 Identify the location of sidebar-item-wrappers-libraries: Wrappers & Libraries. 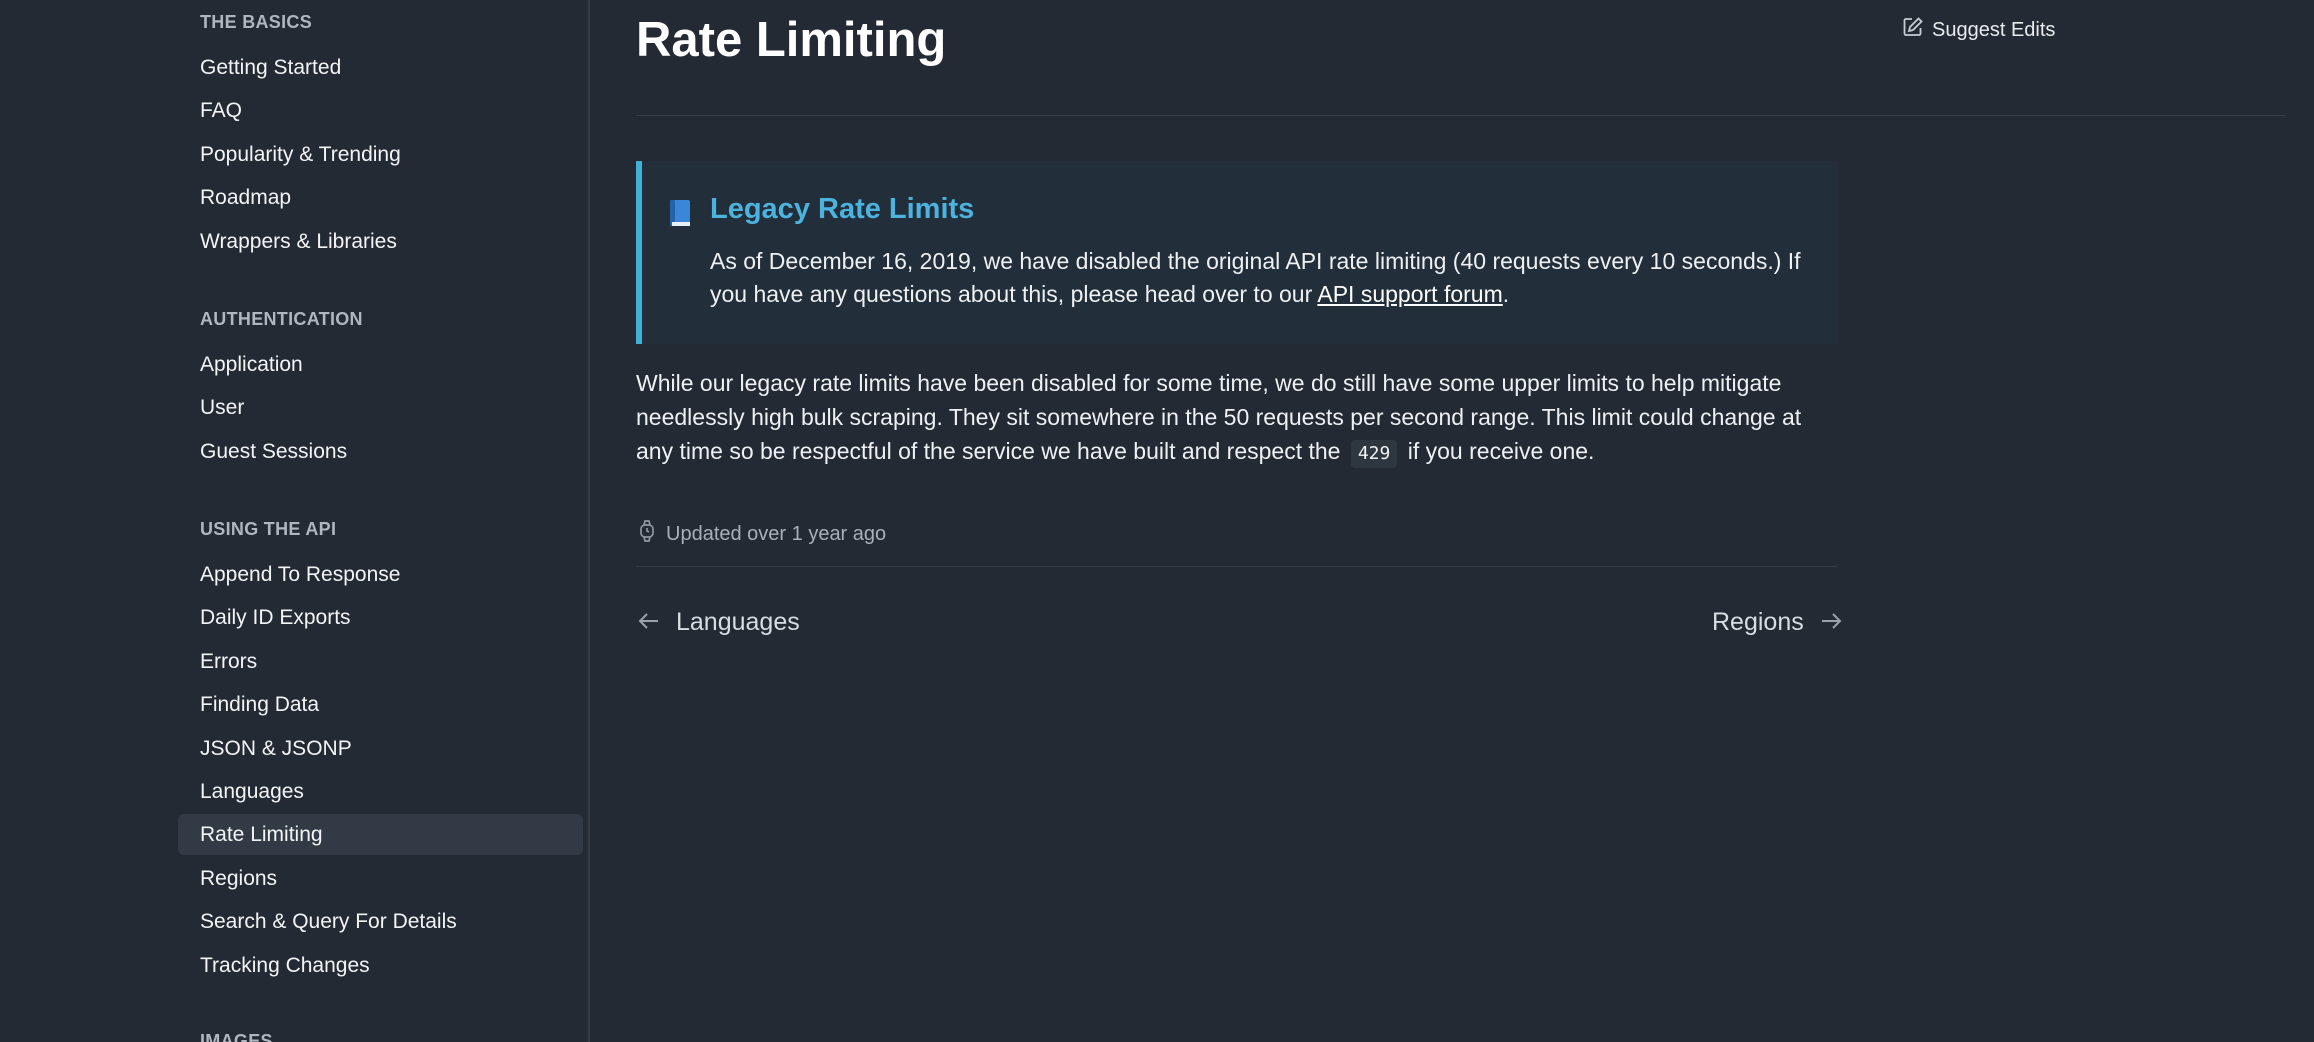
(380, 241).